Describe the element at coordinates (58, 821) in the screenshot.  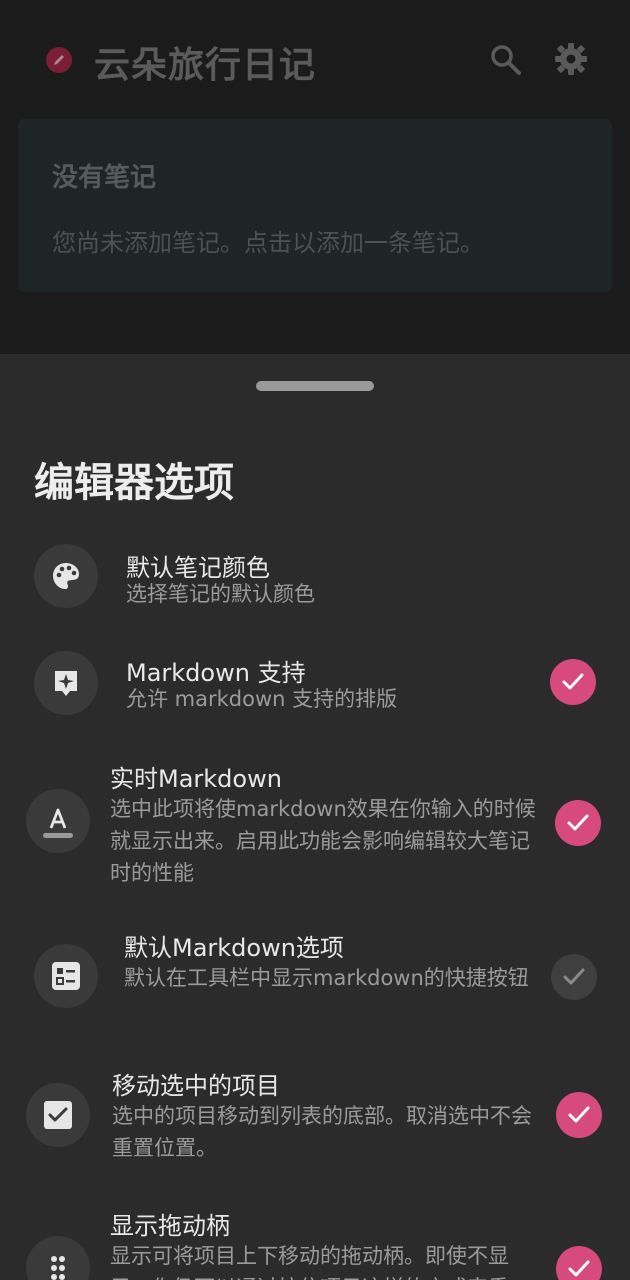
I see `text-format-icon` at that location.